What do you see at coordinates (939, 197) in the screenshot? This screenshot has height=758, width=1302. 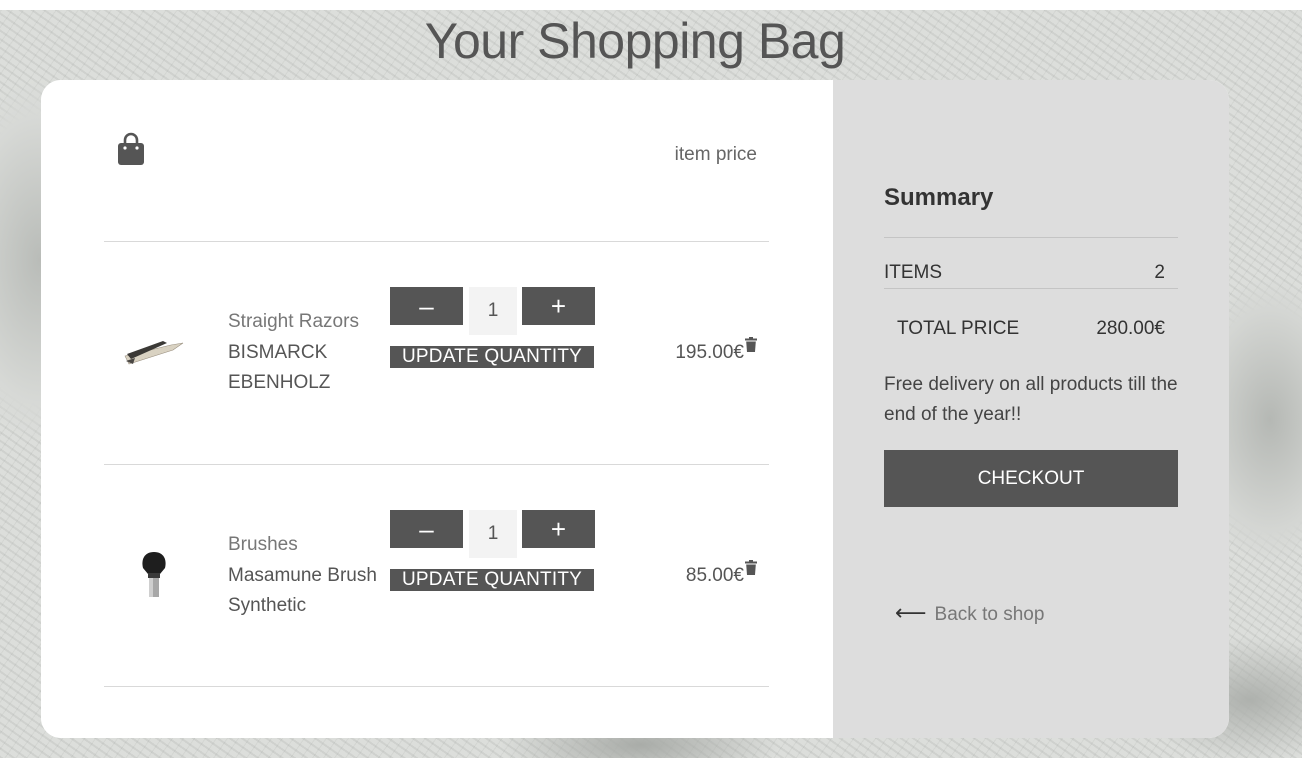 I see `summary-title: Summary` at bounding box center [939, 197].